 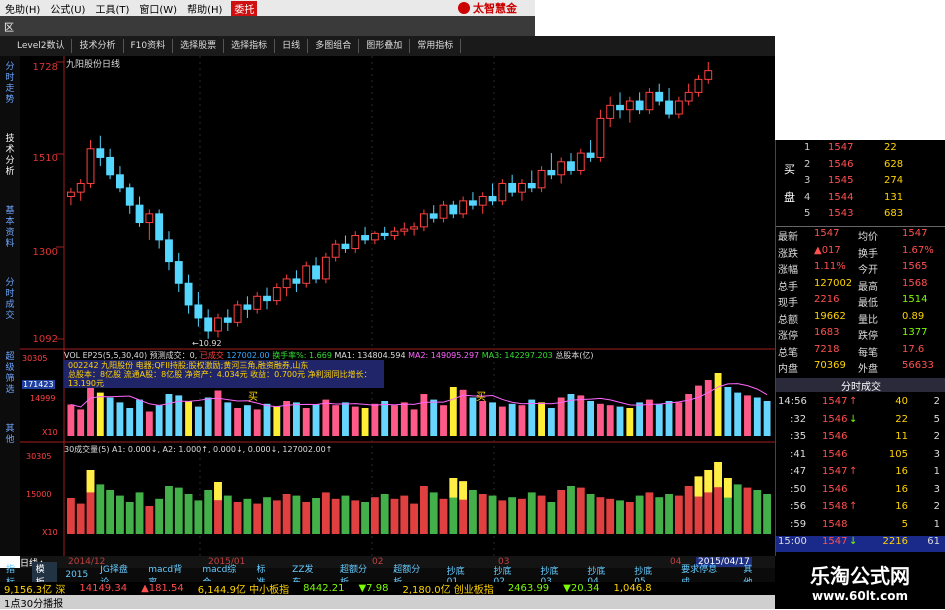 What do you see at coordinates (807, 180) in the screenshot?
I see `order-level: 3` at bounding box center [807, 180].